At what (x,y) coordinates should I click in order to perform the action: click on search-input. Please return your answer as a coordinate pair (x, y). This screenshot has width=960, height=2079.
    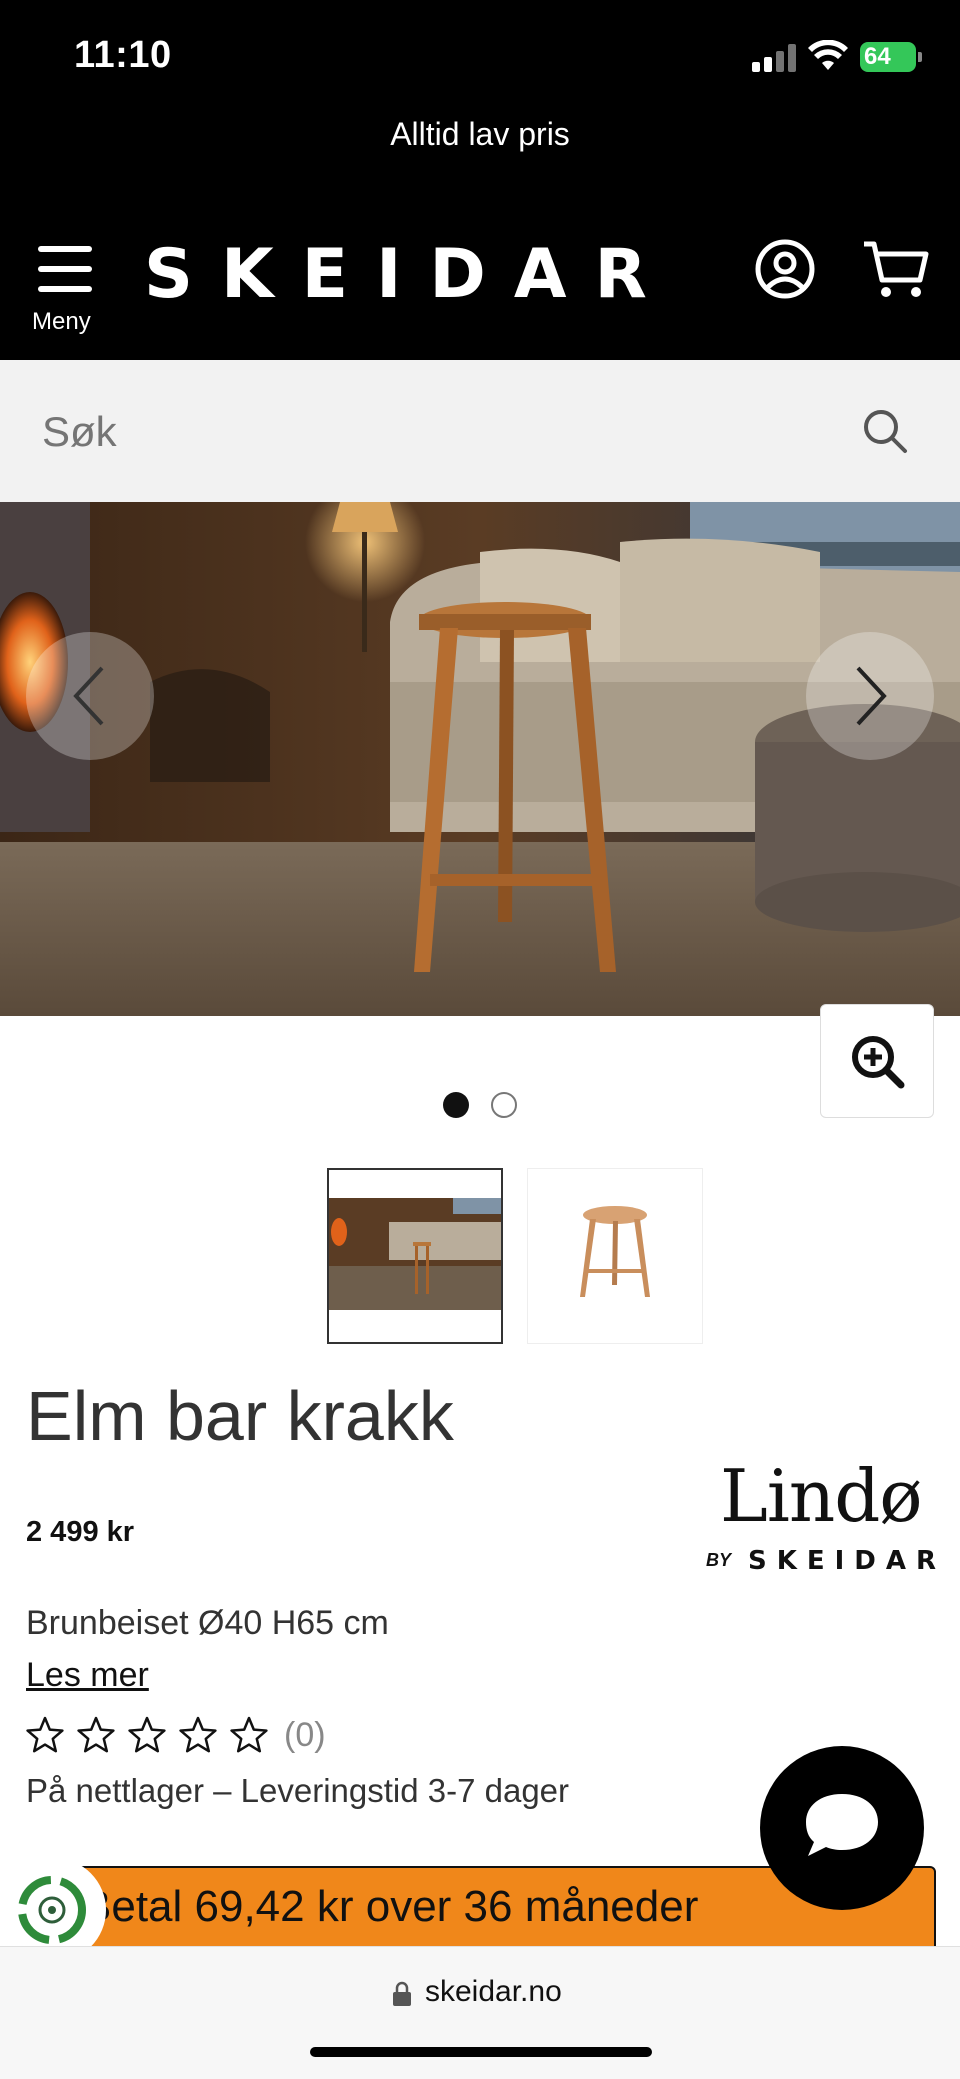
    Looking at the image, I should click on (432, 432).